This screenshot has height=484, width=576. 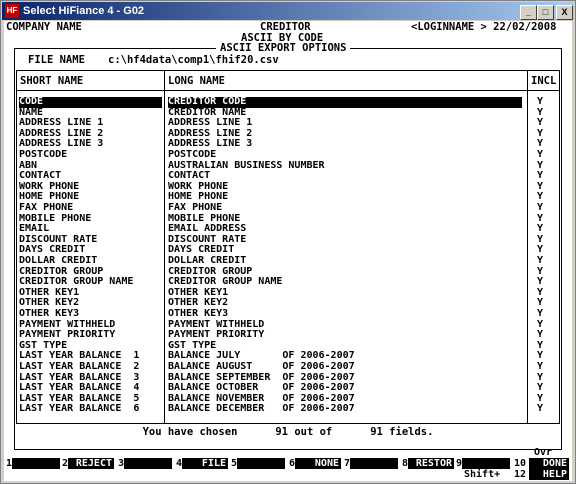 What do you see at coordinates (374, 463) in the screenshot?
I see `f7-button` at bounding box center [374, 463].